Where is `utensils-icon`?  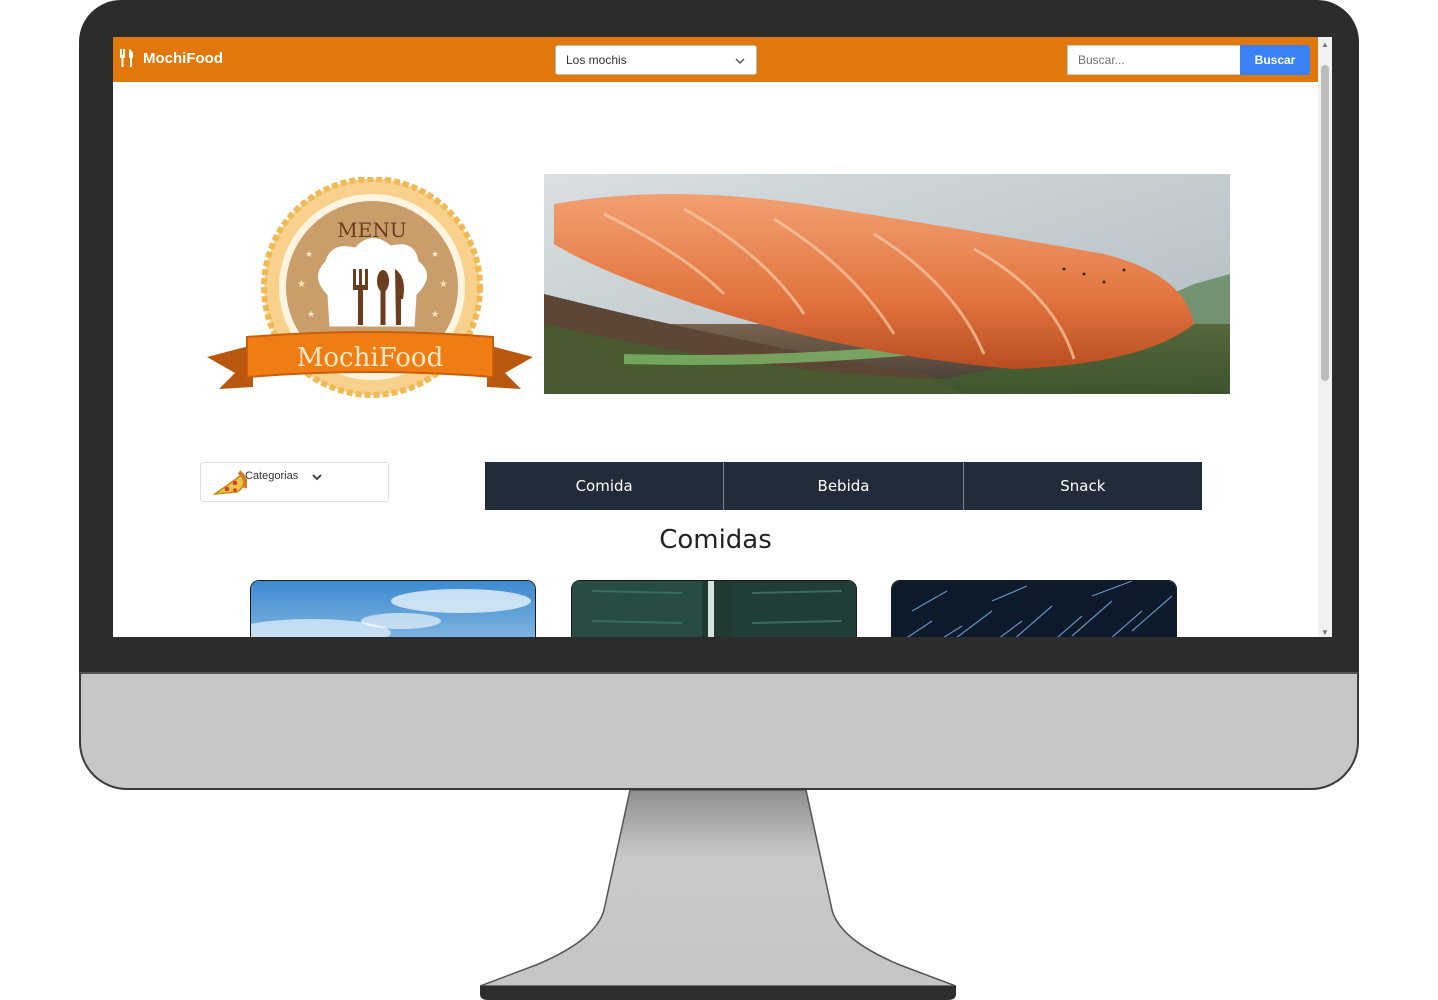 utensils-icon is located at coordinates (127, 58).